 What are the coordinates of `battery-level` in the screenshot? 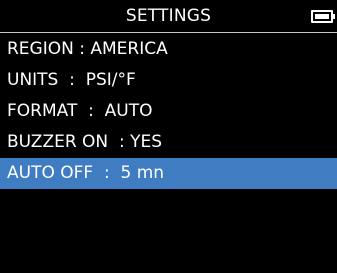 It's located at (322, 16).